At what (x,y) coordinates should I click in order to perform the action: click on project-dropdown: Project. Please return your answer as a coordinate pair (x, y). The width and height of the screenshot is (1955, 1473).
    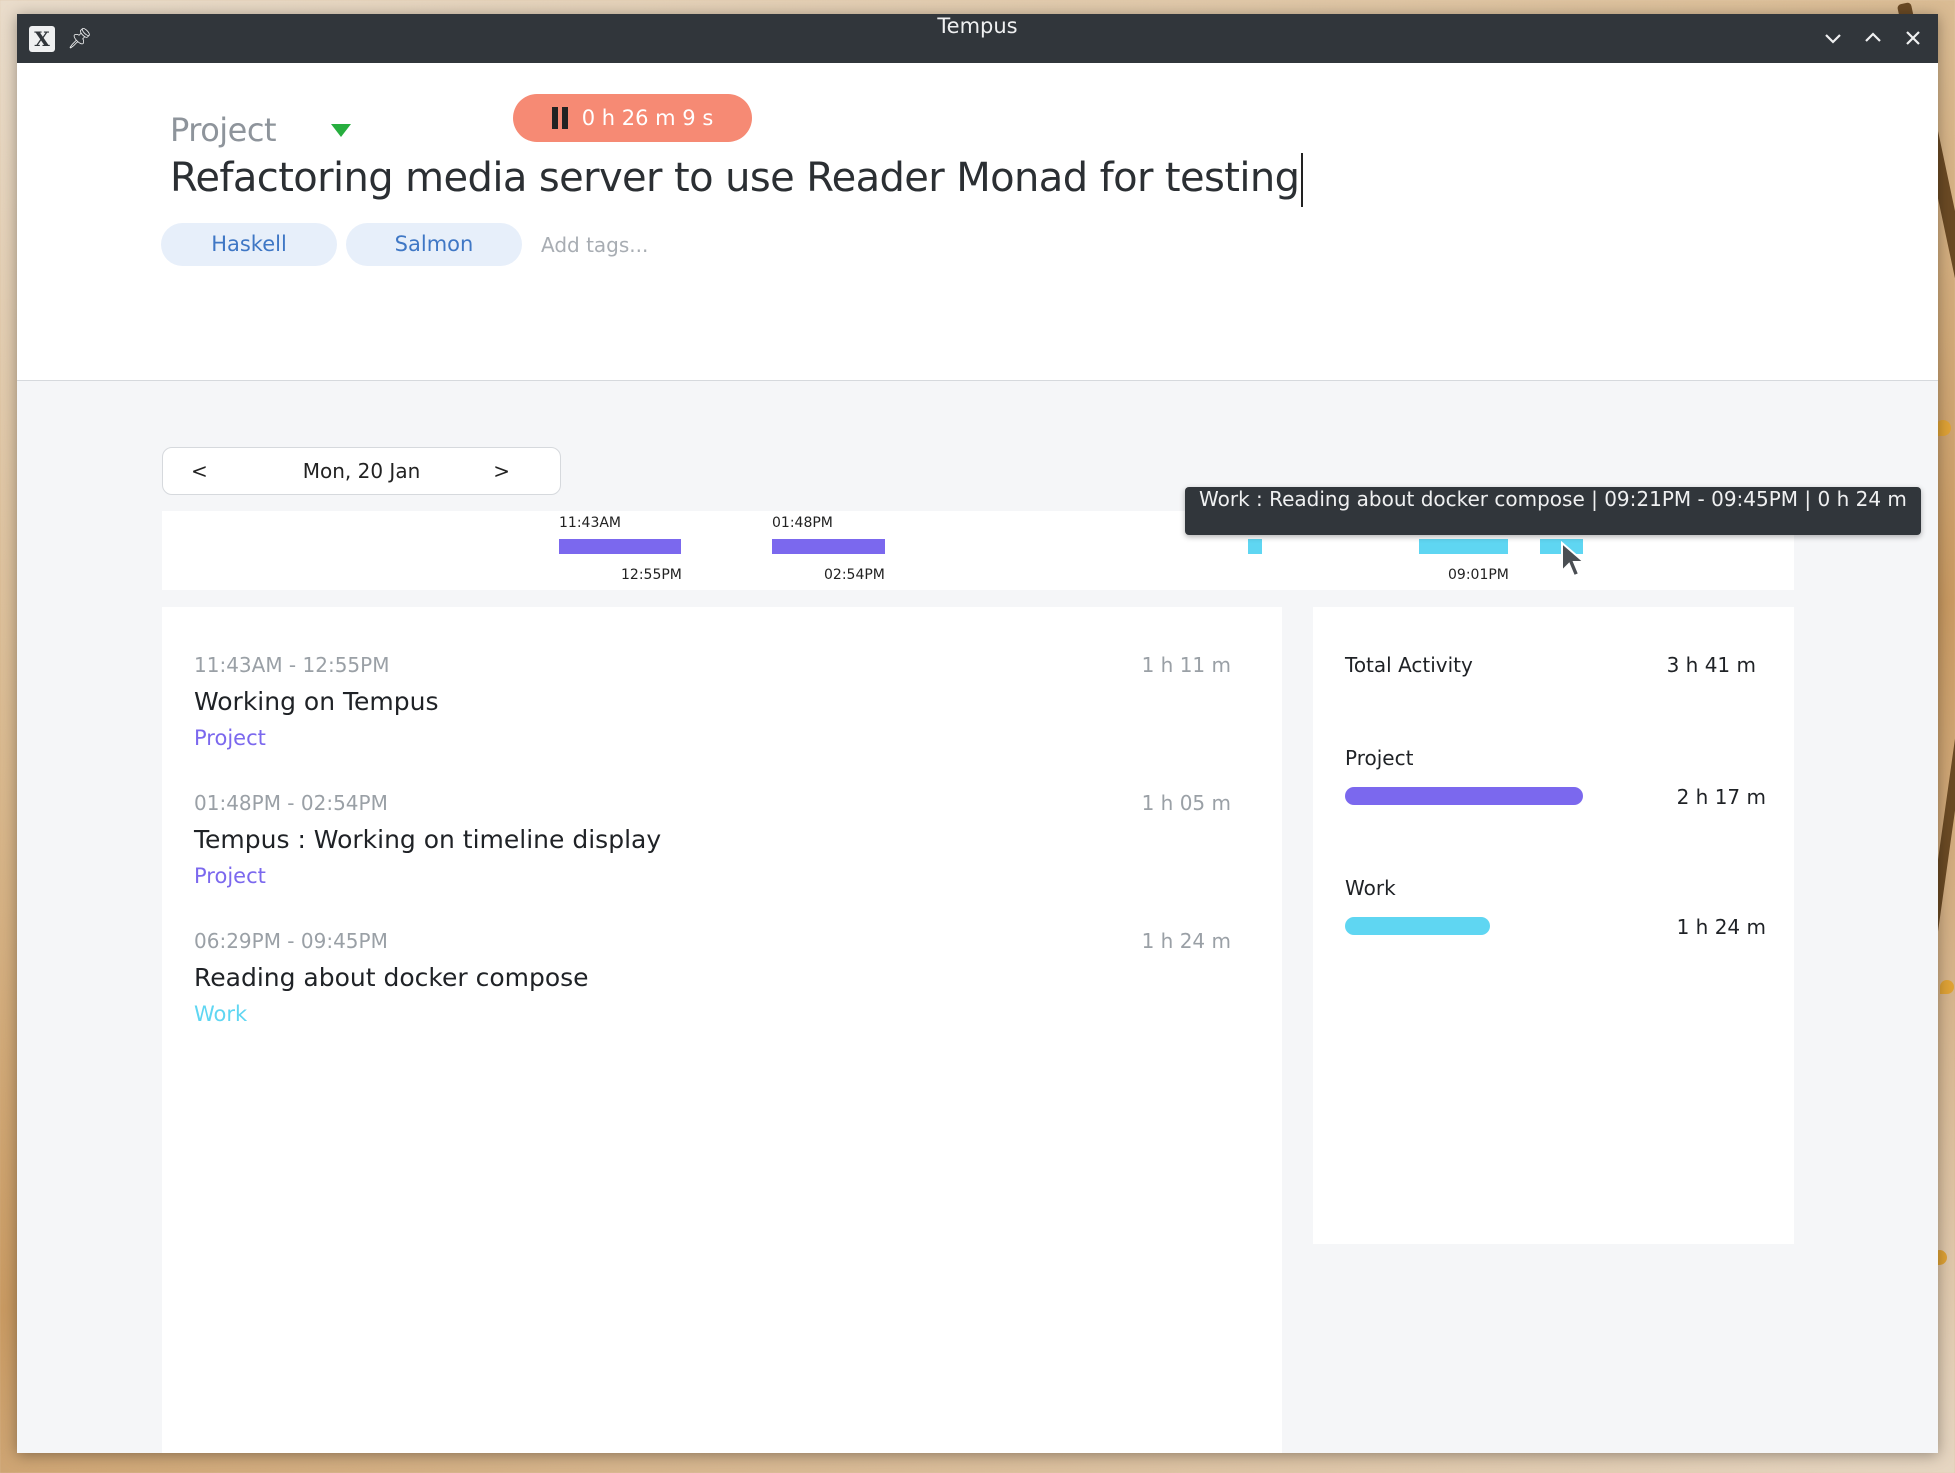
    Looking at the image, I should click on (260, 130).